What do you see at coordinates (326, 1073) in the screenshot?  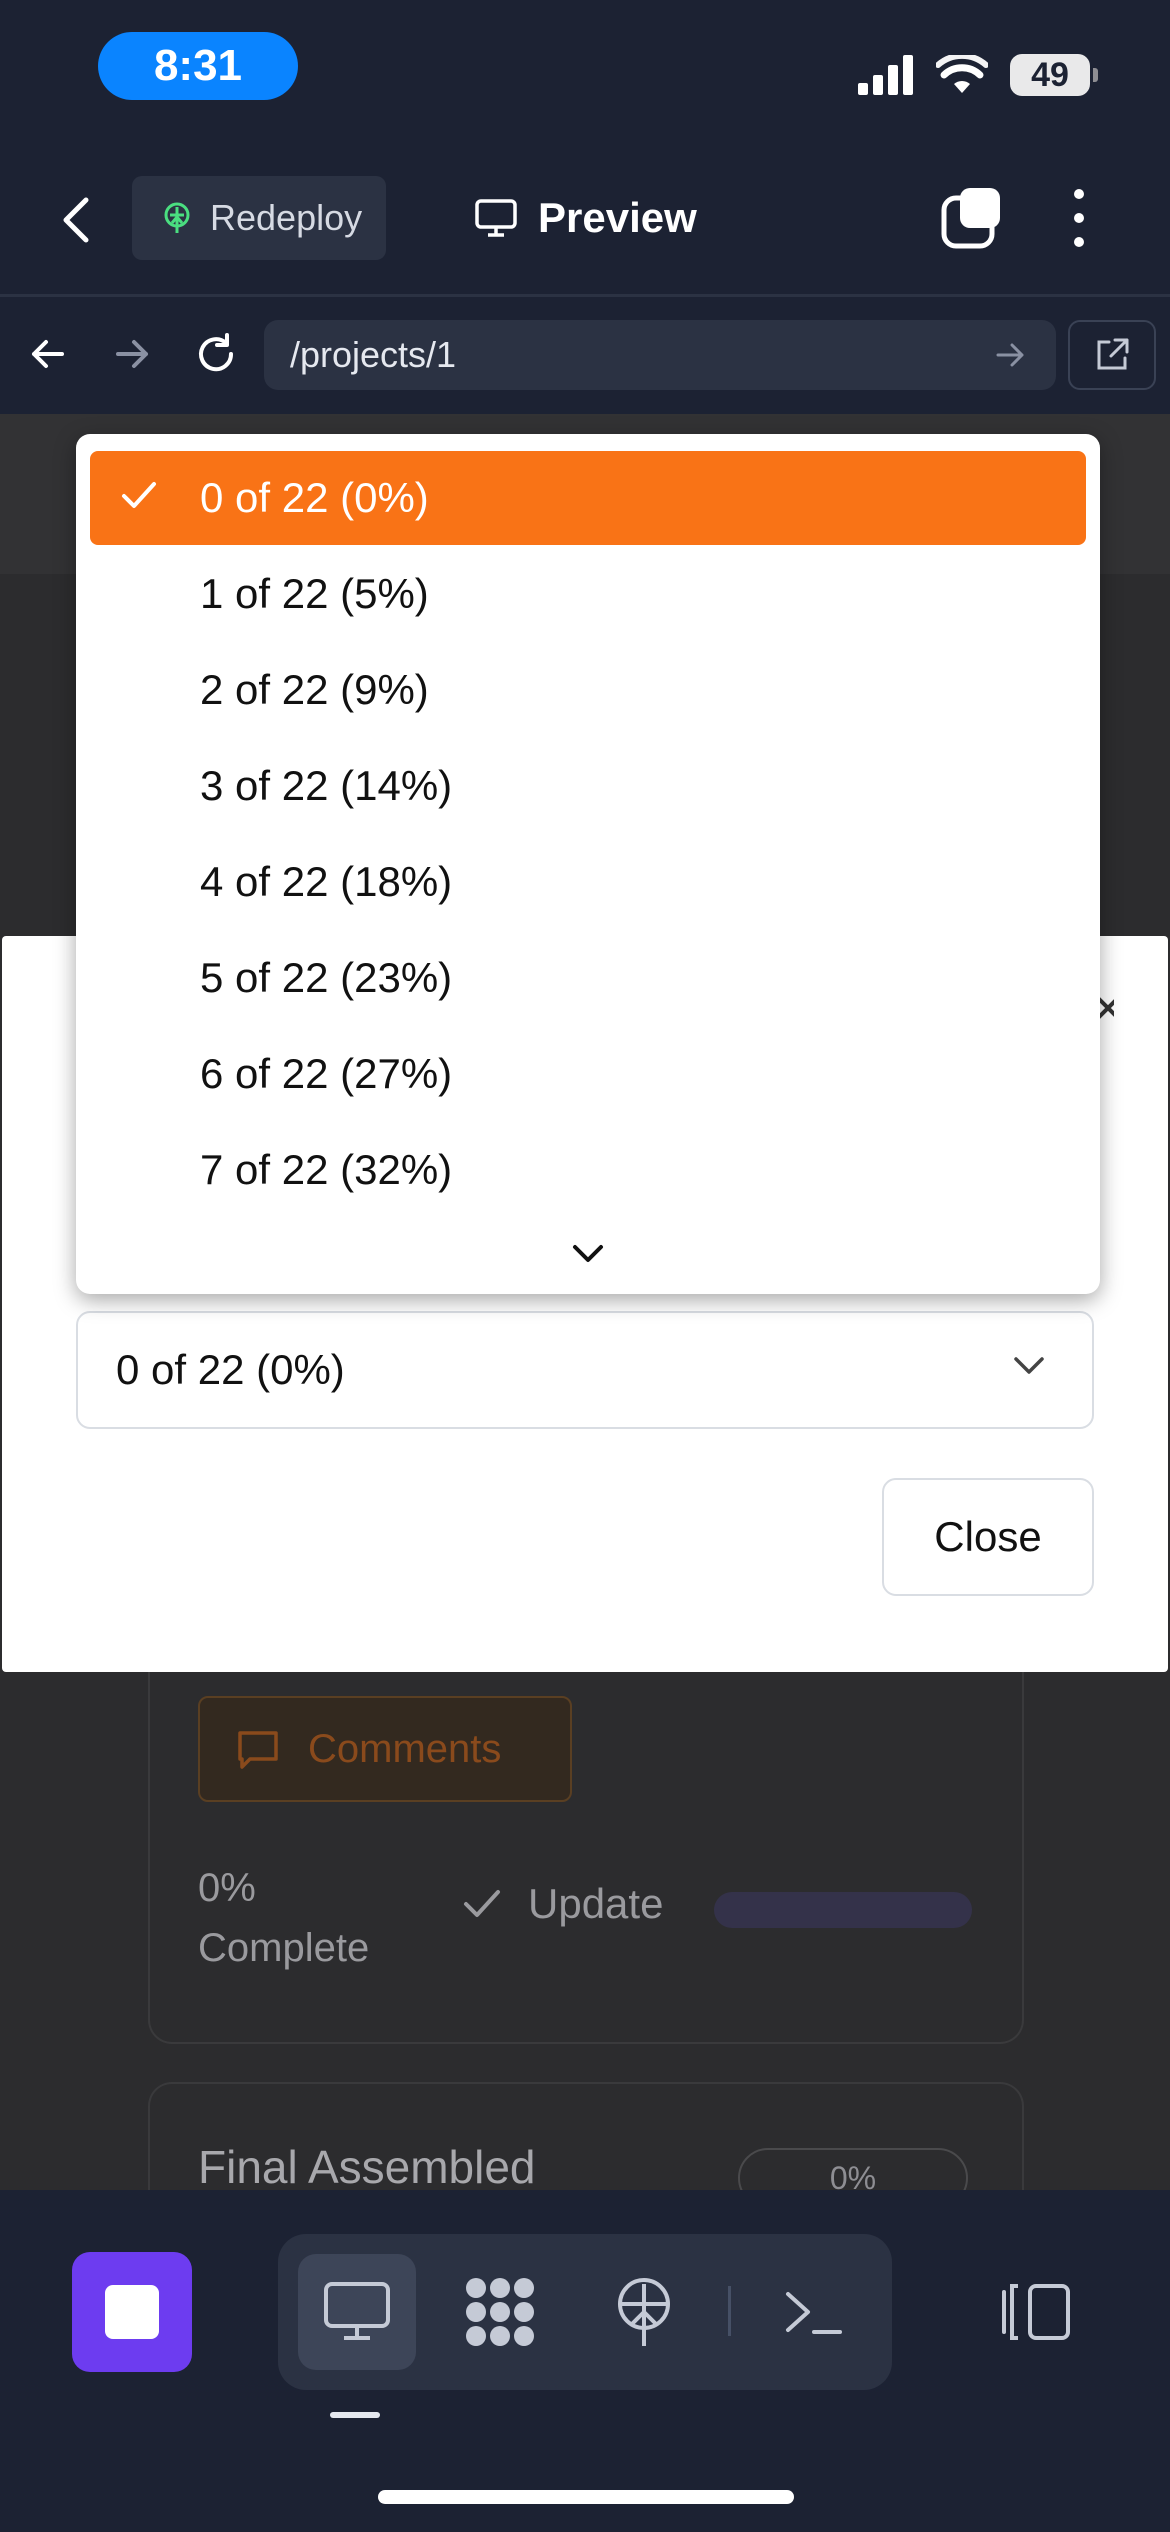 I see `dropdown-option-label: 6 of 22 (27%)` at bounding box center [326, 1073].